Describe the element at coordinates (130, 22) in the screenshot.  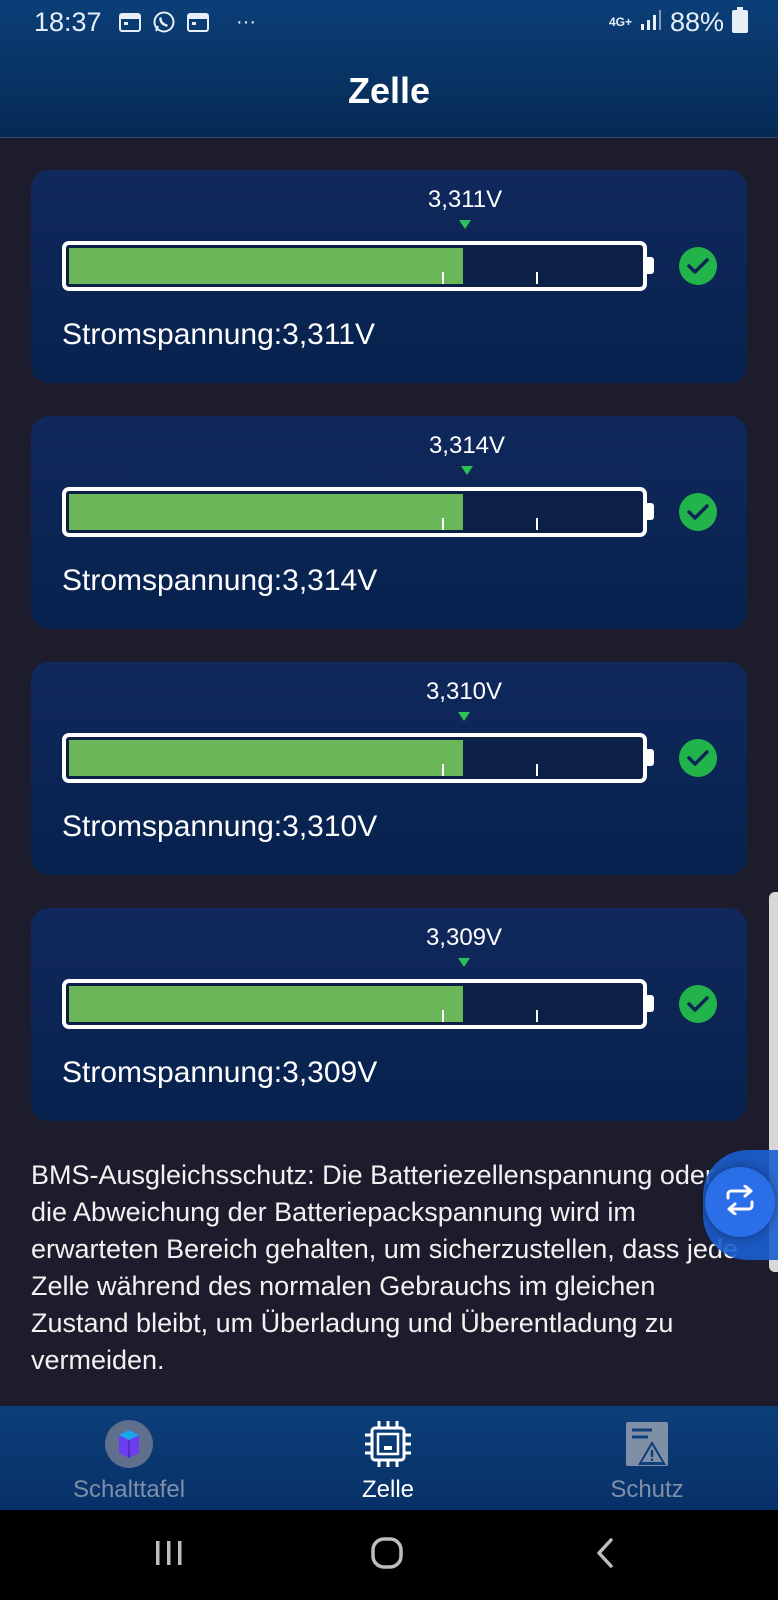
I see `calendar-icon` at that location.